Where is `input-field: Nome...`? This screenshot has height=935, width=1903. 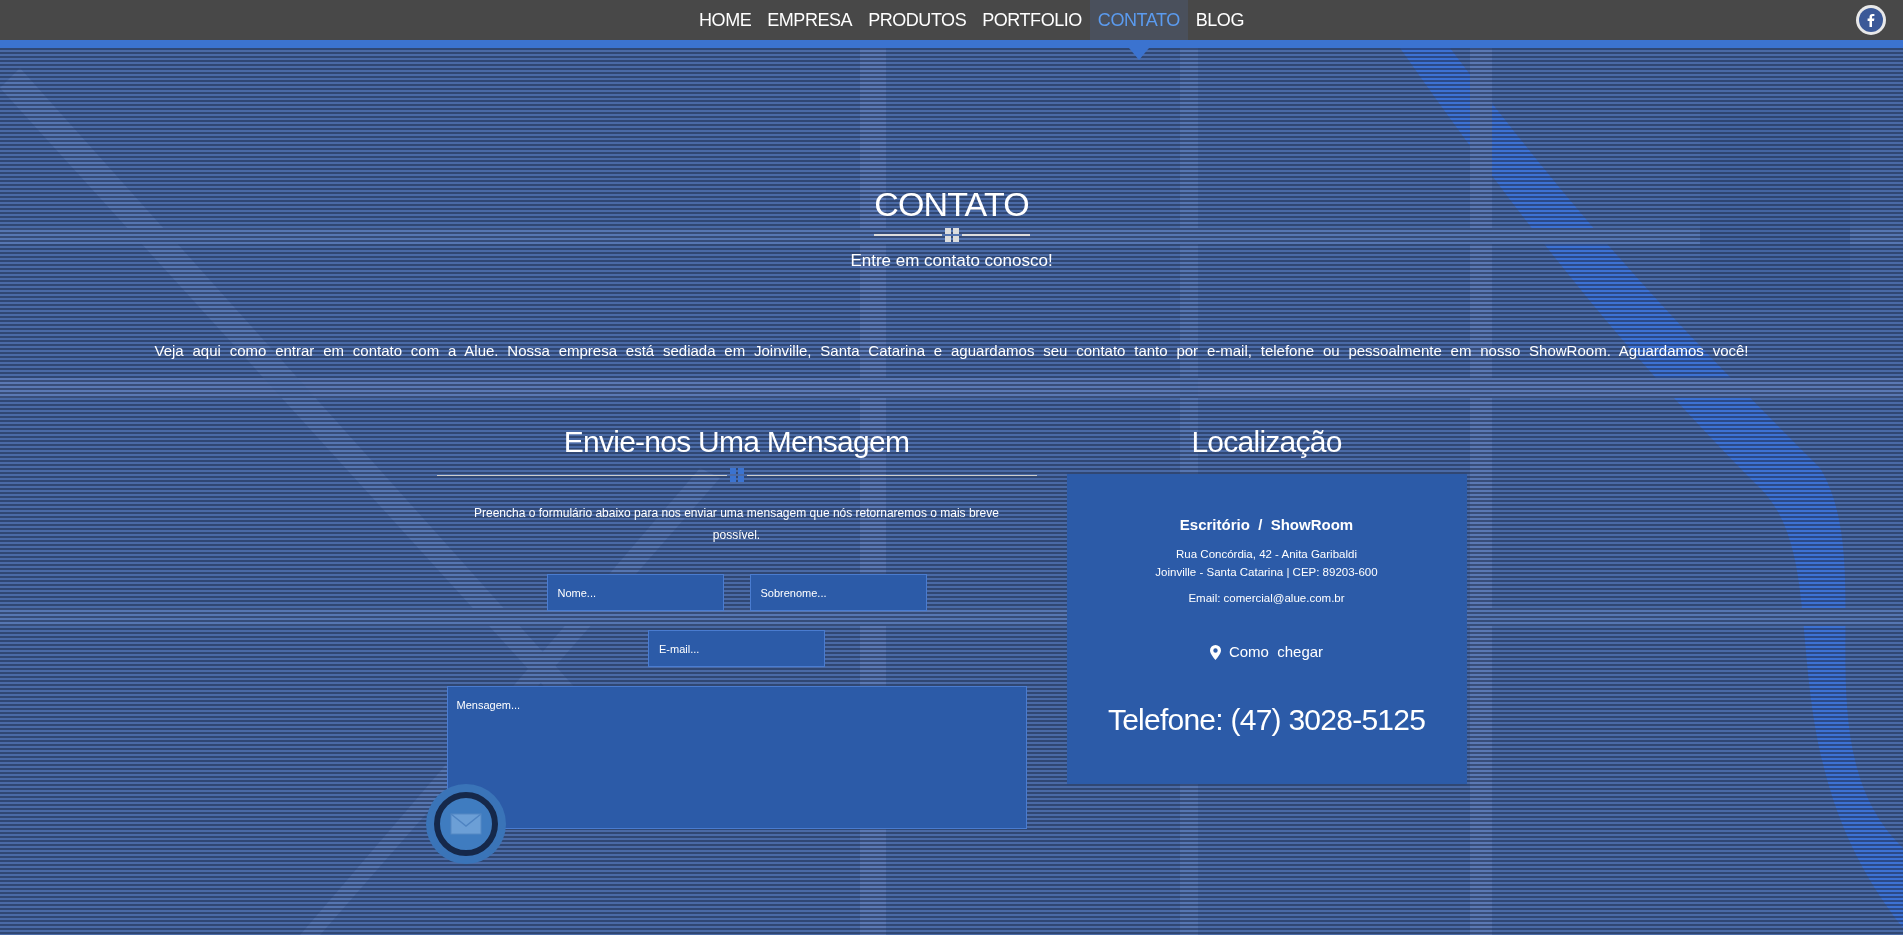
input-field: Nome... is located at coordinates (635, 592).